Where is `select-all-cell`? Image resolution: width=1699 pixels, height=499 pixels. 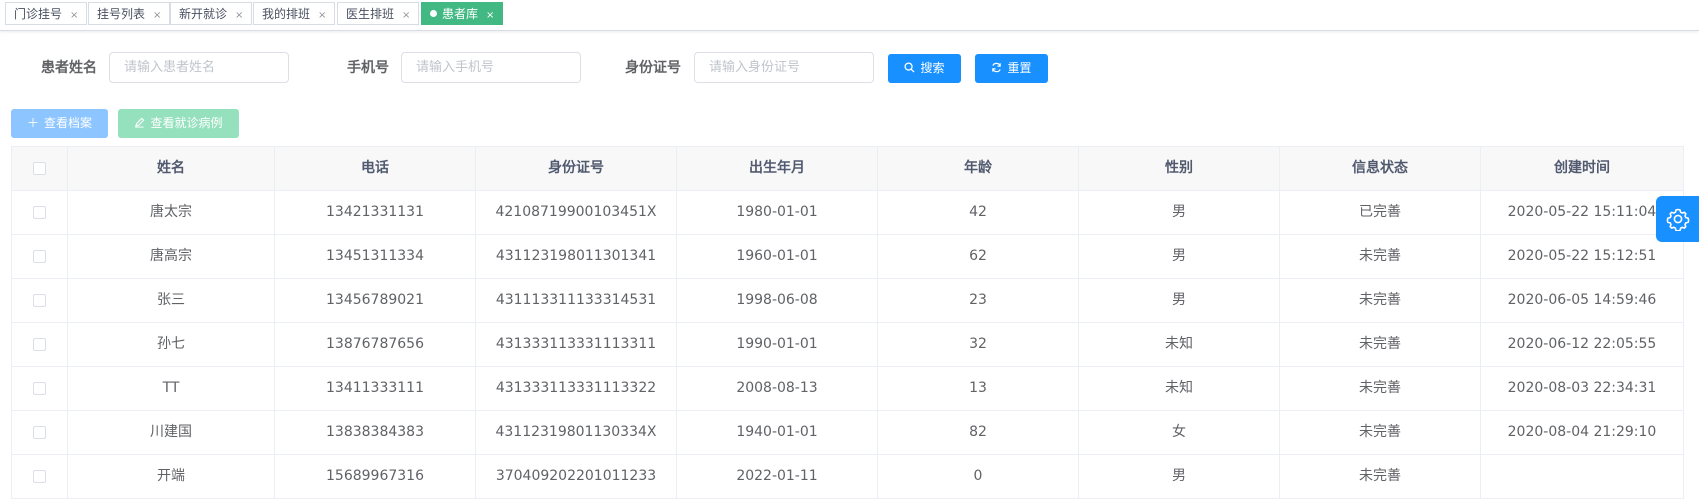 select-all-cell is located at coordinates (40, 168).